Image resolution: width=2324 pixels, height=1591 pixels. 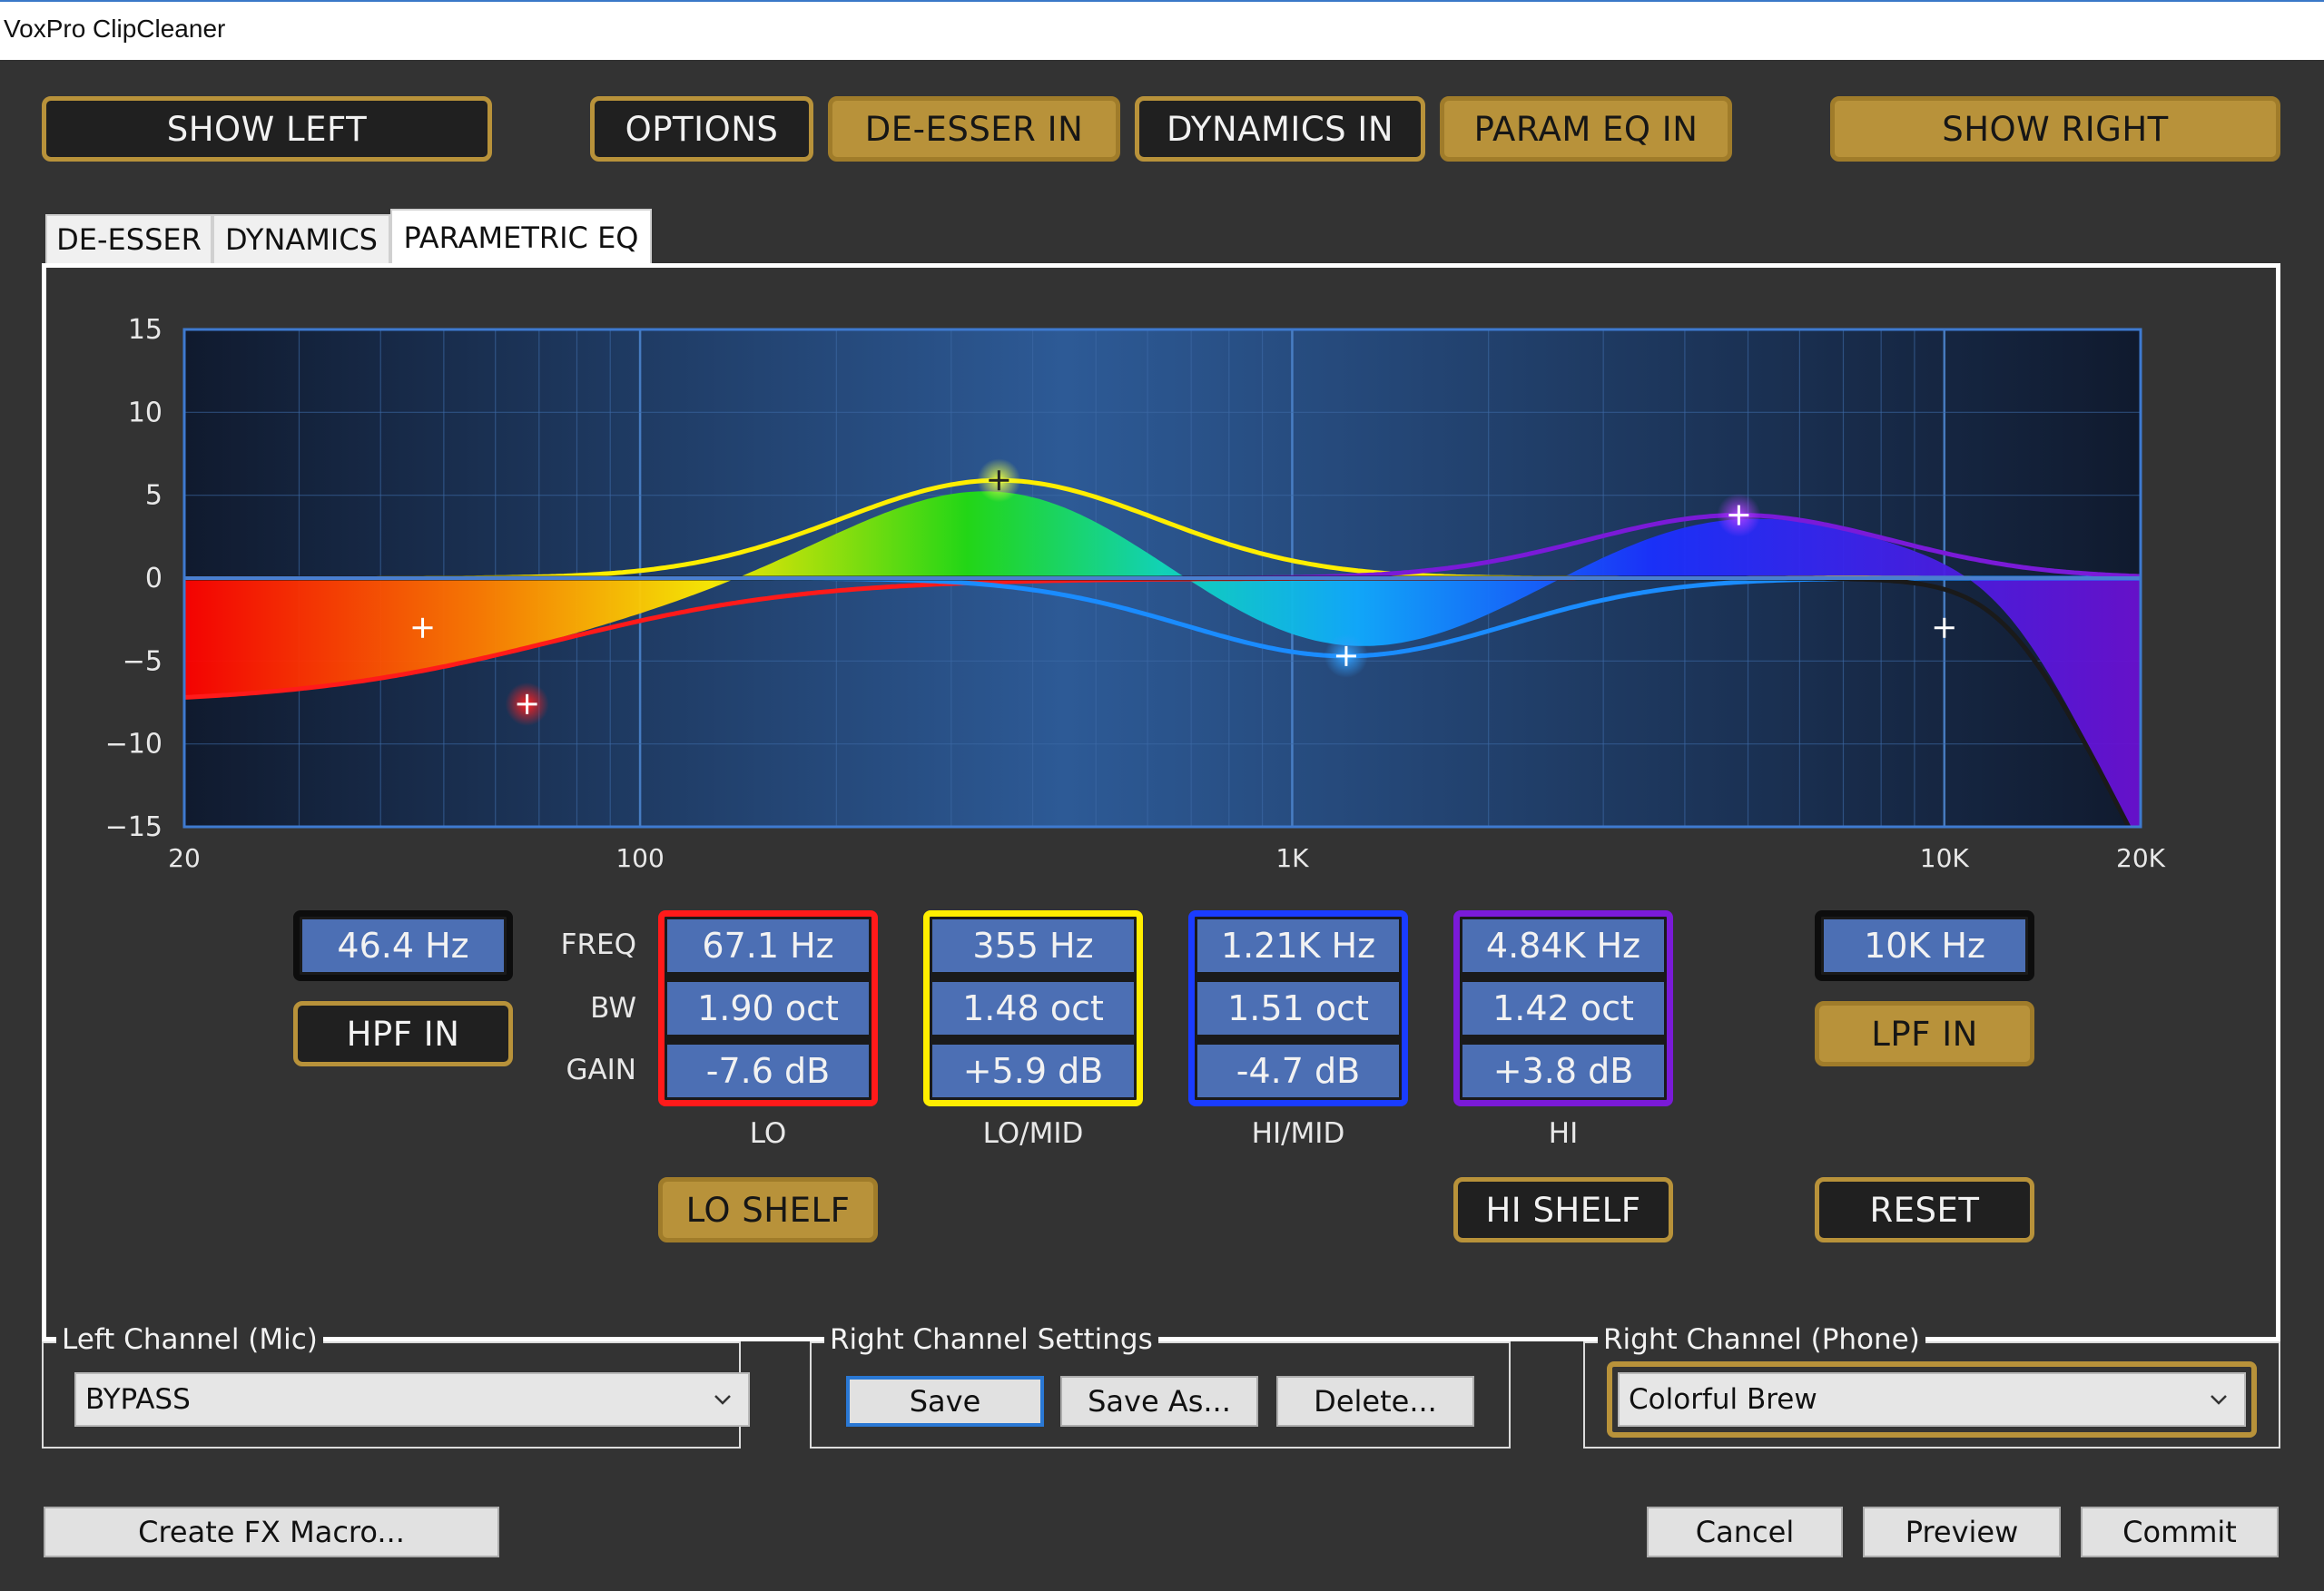 I want to click on y-tick-label: −15, so click(x=133, y=827).